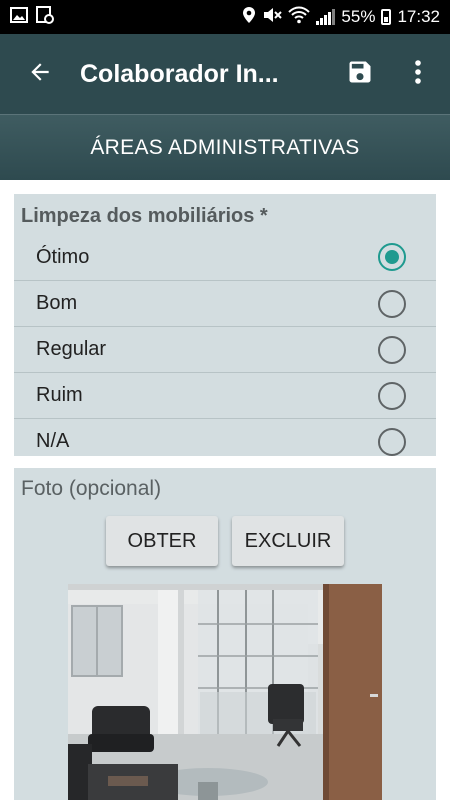  I want to click on radio-option-otimo: Ótimo, so click(225, 257).